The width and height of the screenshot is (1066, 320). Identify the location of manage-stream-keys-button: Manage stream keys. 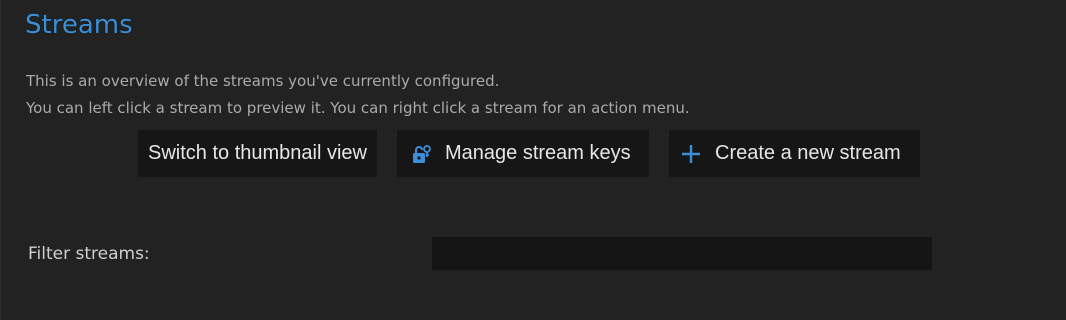
(523, 153).